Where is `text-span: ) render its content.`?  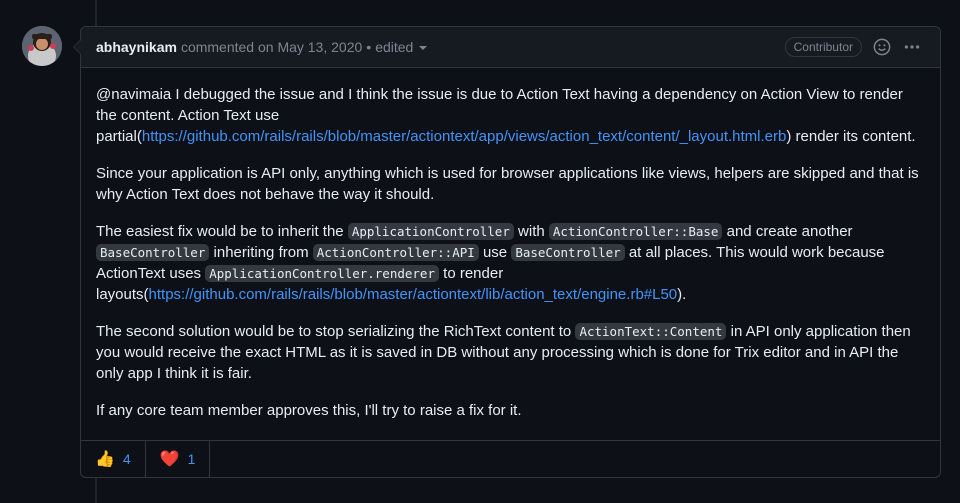
text-span: ) render its content. is located at coordinates (851, 136).